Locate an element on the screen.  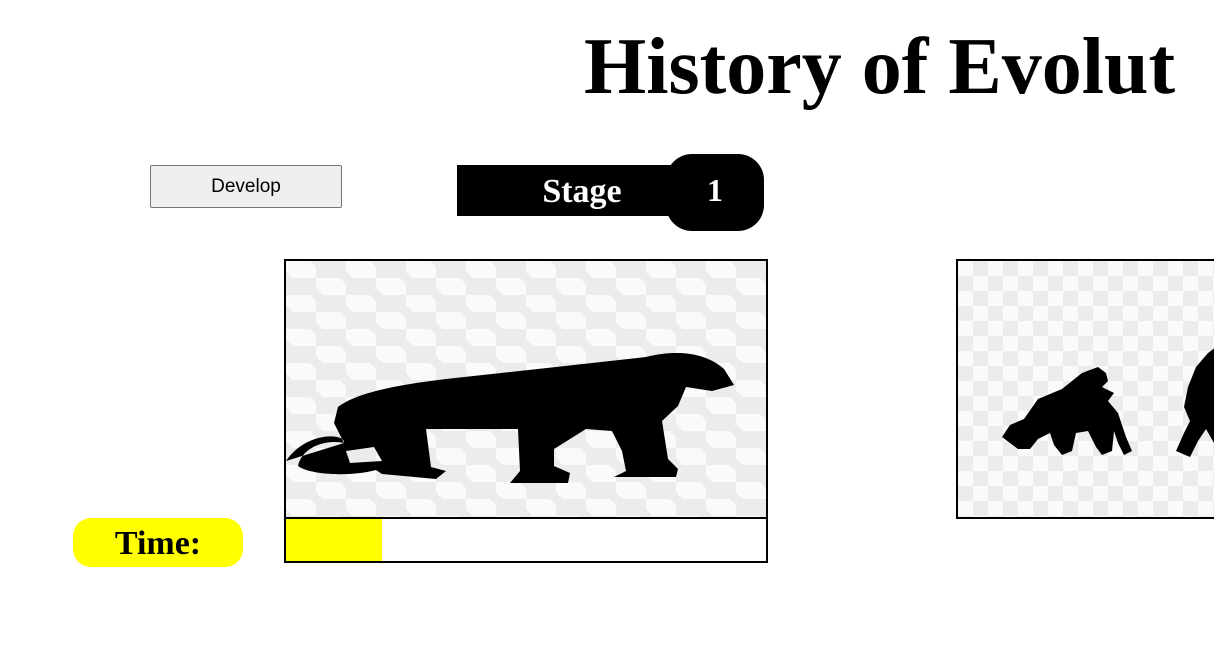
stage-number-badge: 1 is located at coordinates (715, 192).